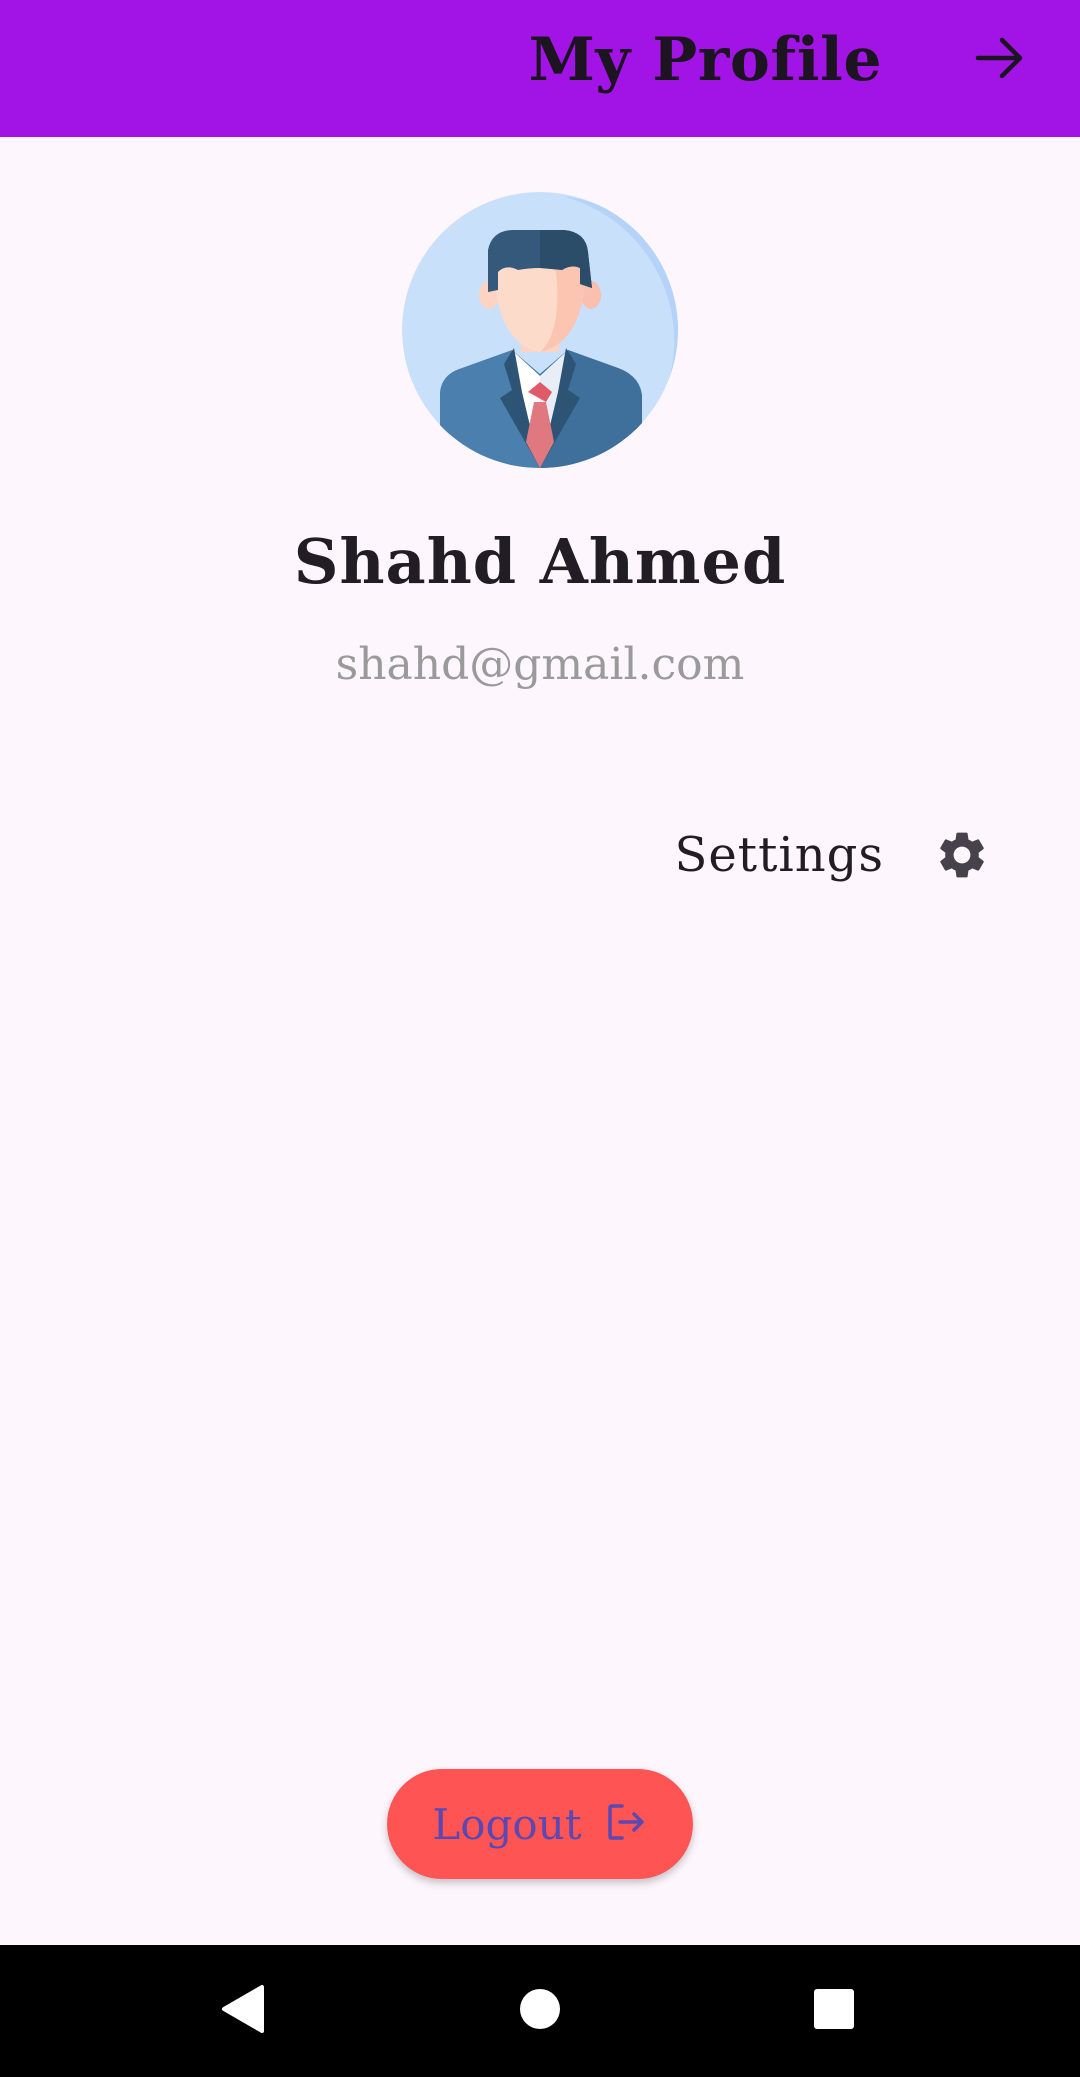  I want to click on settings-label: Settings, so click(779, 855).